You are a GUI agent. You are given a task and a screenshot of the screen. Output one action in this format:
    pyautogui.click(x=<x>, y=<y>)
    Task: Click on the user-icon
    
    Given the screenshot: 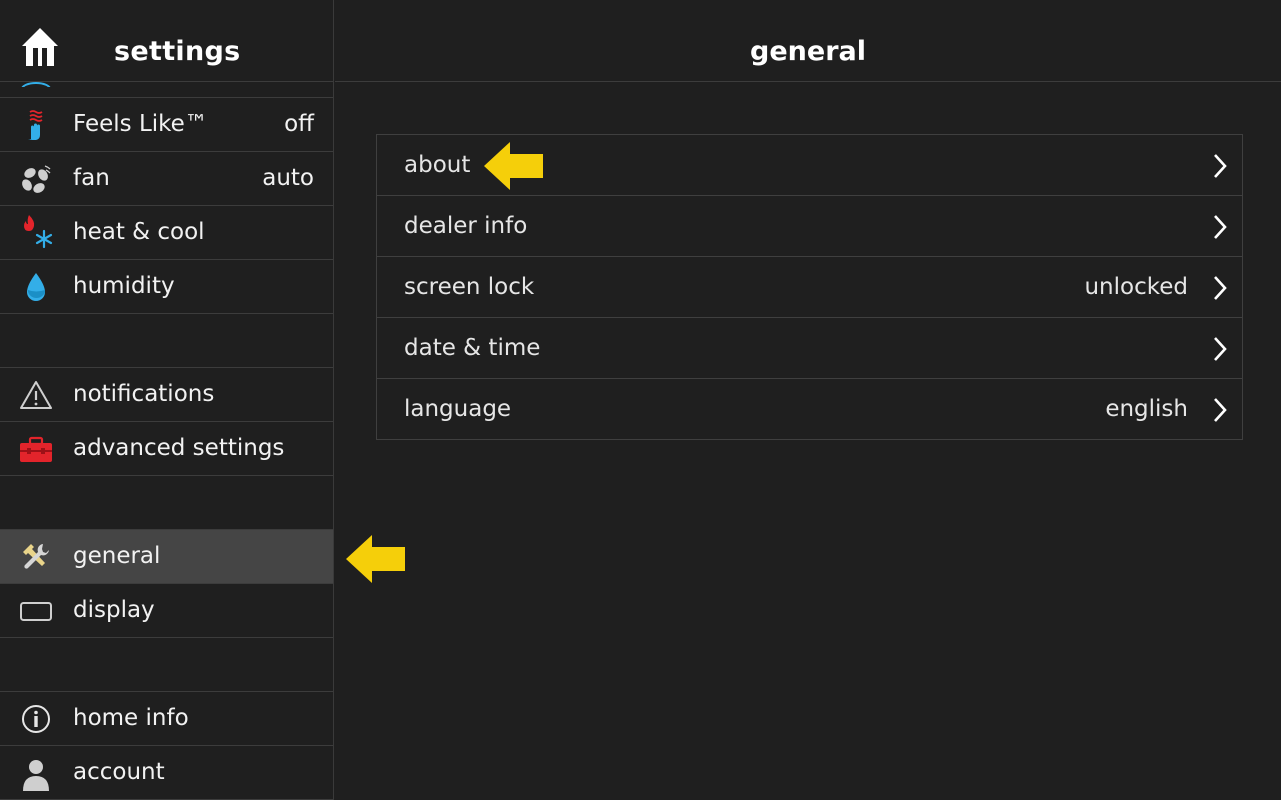 What is the action you would take?
    pyautogui.click(x=36, y=774)
    